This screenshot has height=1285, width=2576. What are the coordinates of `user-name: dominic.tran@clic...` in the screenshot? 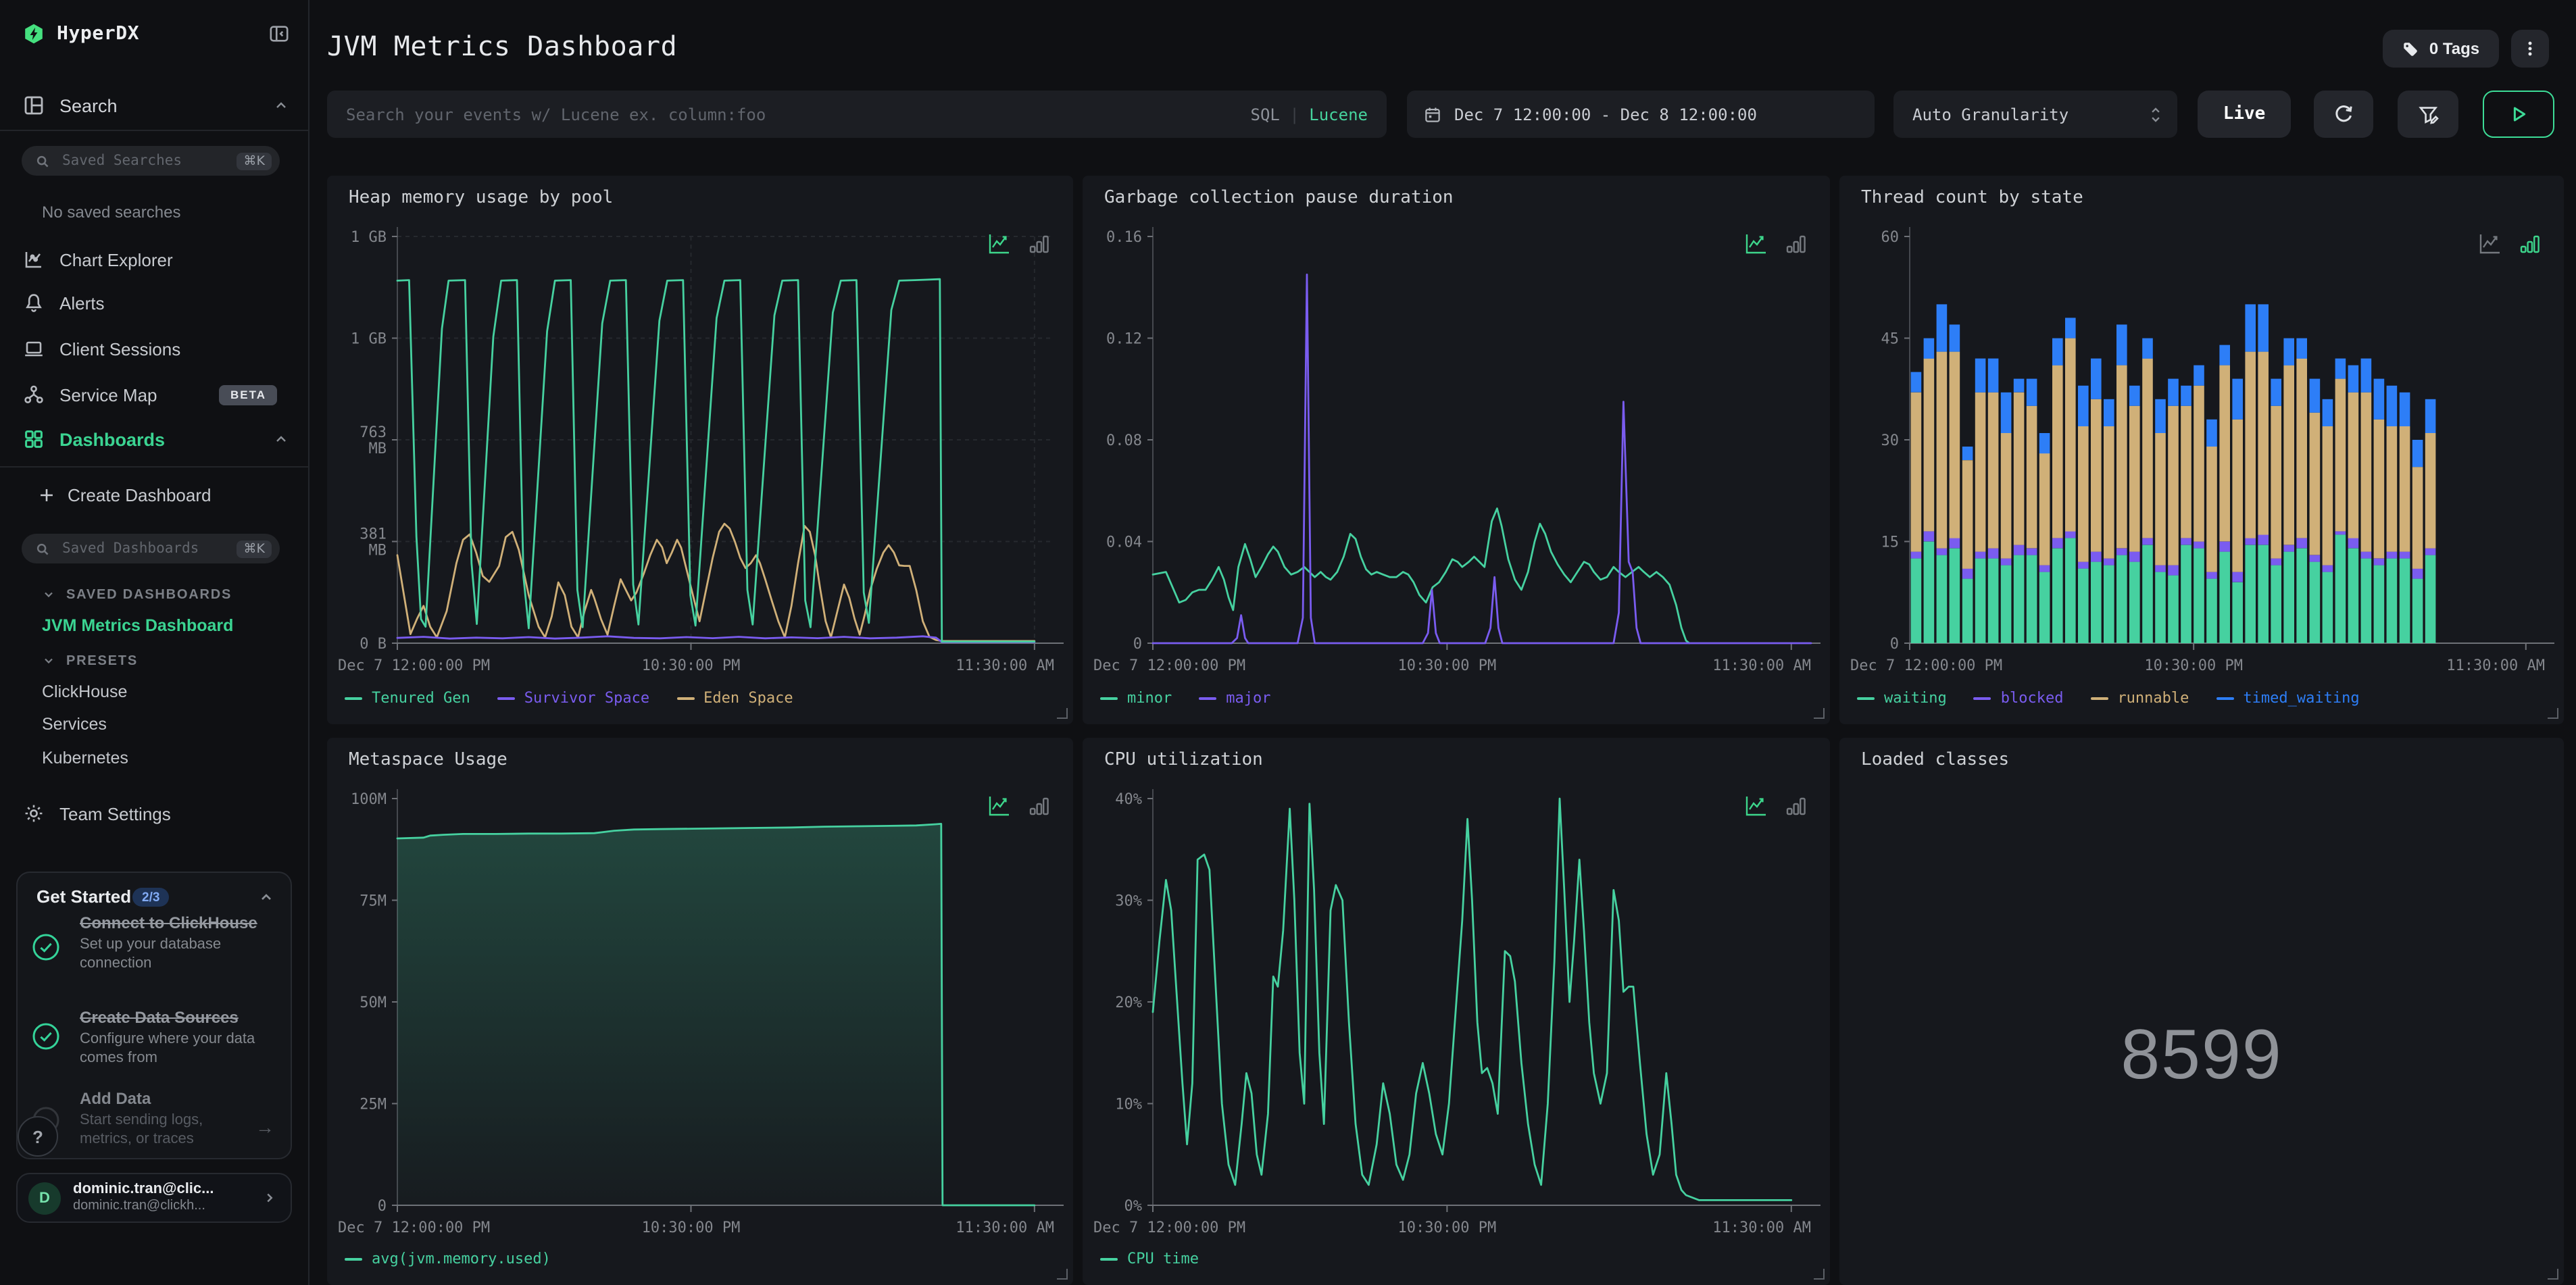 It's located at (143, 1188).